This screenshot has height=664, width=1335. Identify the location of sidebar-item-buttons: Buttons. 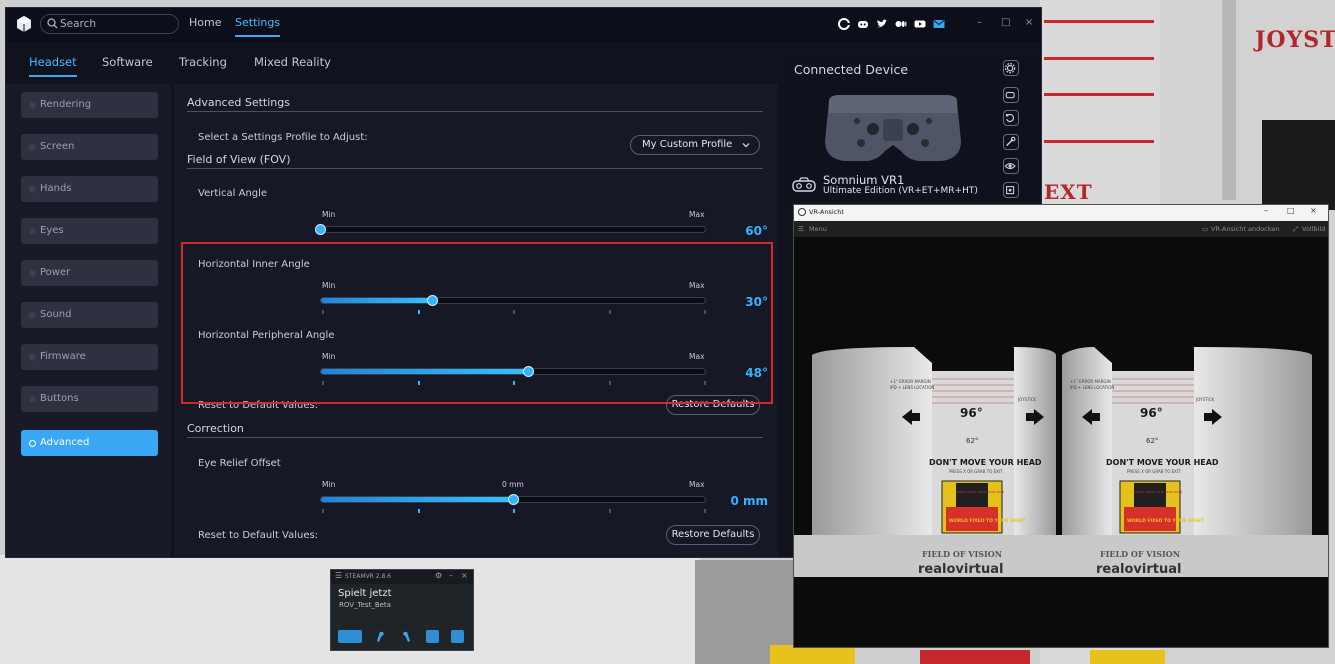
(89, 399).